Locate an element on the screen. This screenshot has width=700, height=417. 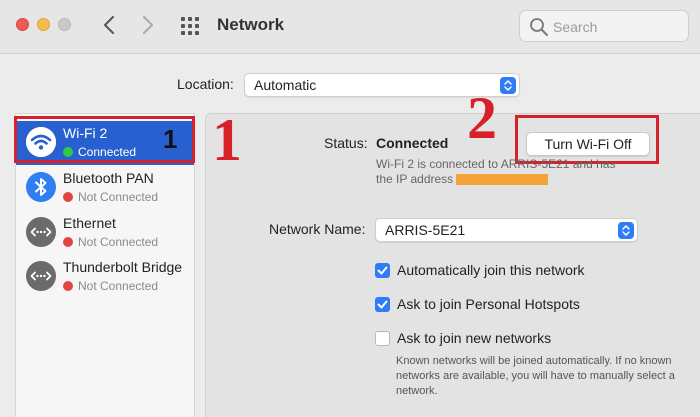
ip-address-label: the IP address is located at coordinates (415, 179).